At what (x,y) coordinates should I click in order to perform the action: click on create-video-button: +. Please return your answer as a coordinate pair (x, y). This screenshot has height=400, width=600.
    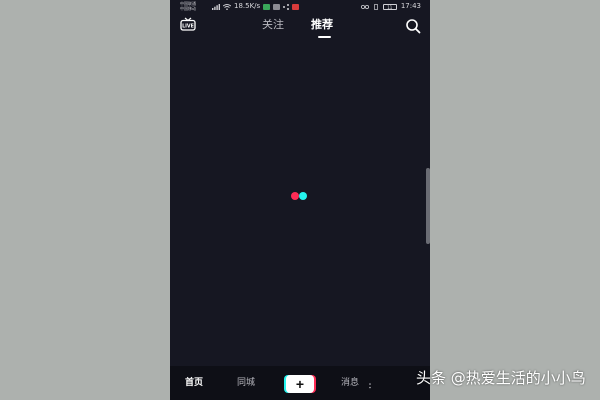
    Looking at the image, I should click on (300, 384).